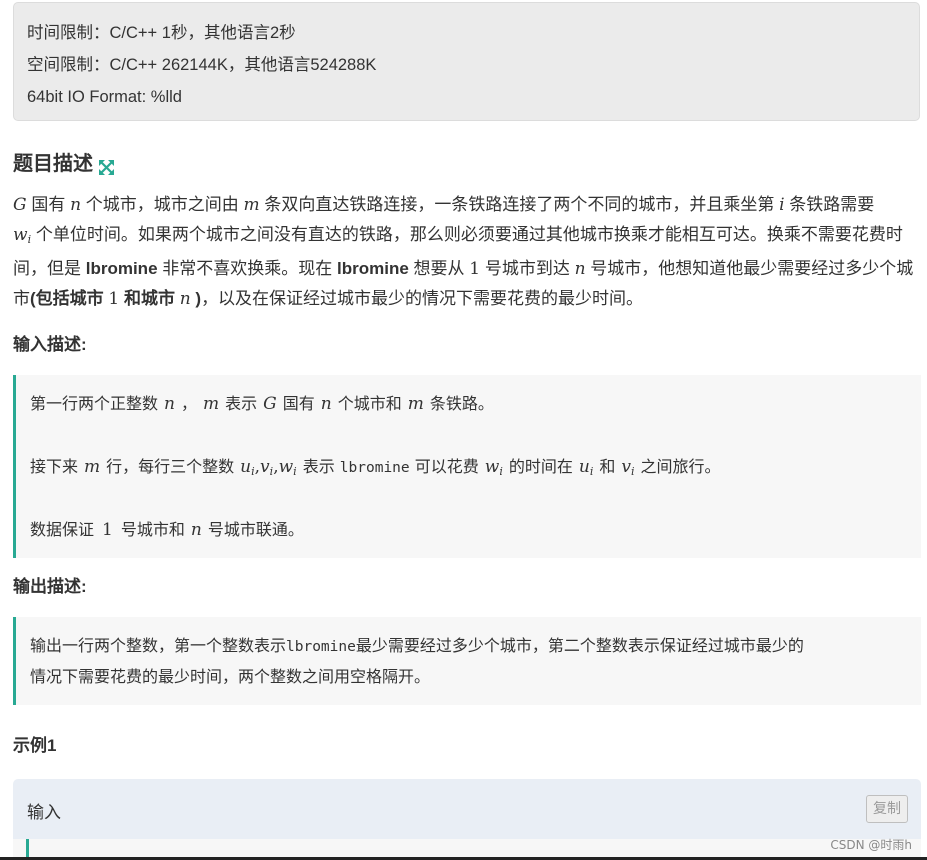  Describe the element at coordinates (832, 204) in the screenshot. I see `desc-s4: 条铁路需要` at that location.